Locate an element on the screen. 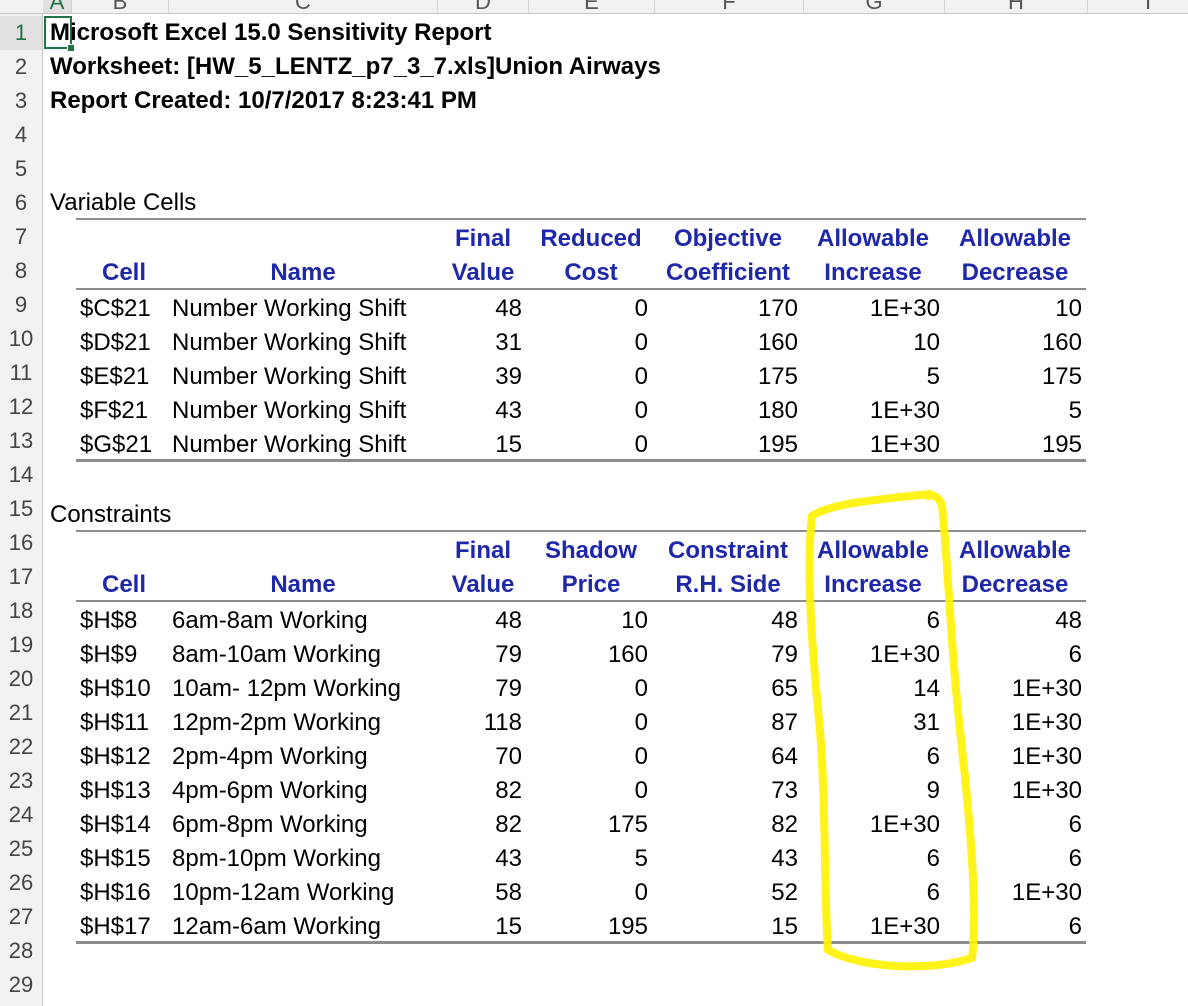 Image resolution: width=1188 pixels, height=1006 pixels. constraints-coefficient: 52 is located at coordinates (727, 893).